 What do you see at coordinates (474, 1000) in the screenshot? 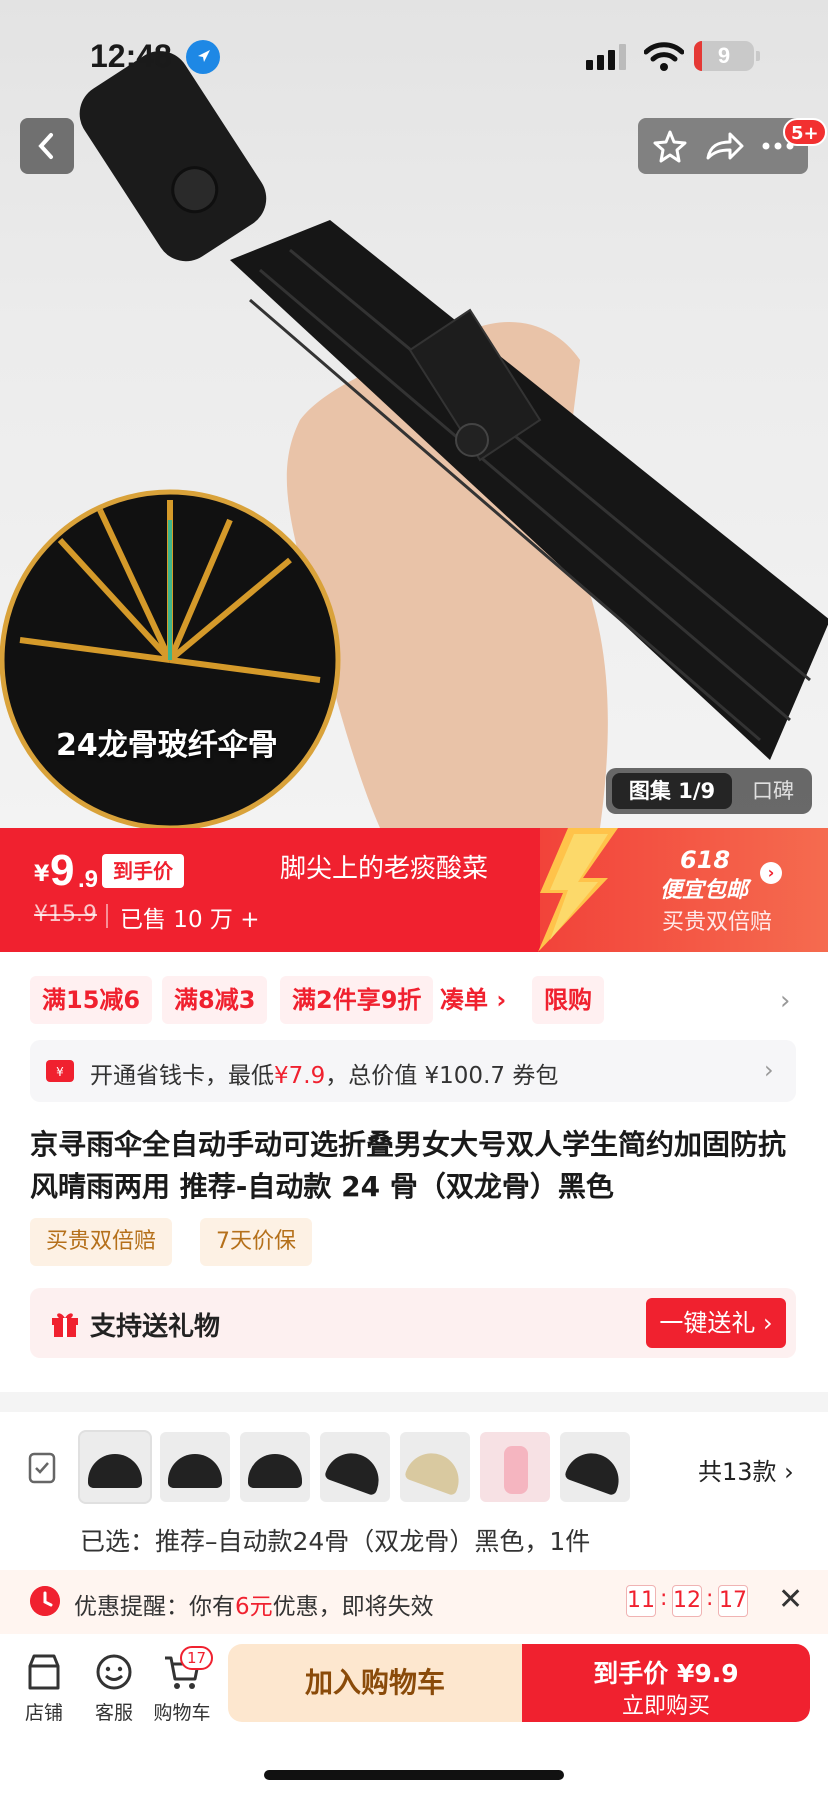
I see `coupon-collect: 凑单 ›` at bounding box center [474, 1000].